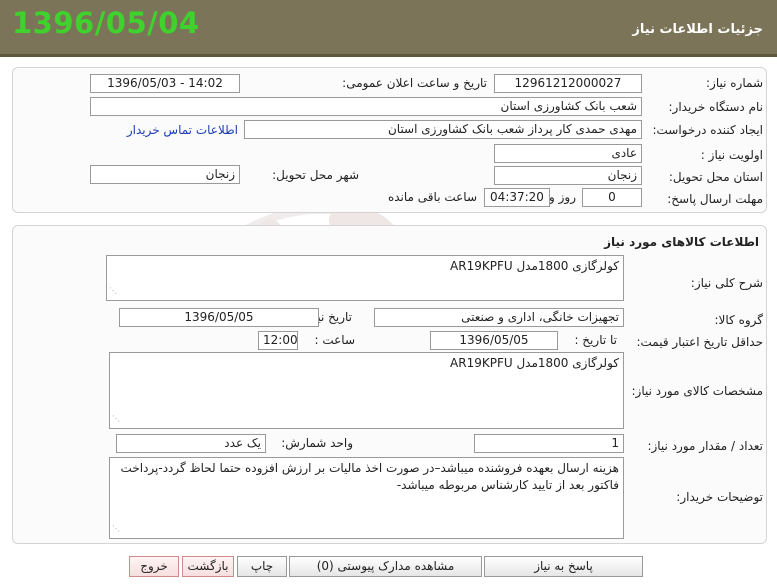  What do you see at coordinates (697, 391) in the screenshot?
I see `specs-label: مشخصات کالای مورد نیاز:` at bounding box center [697, 391].